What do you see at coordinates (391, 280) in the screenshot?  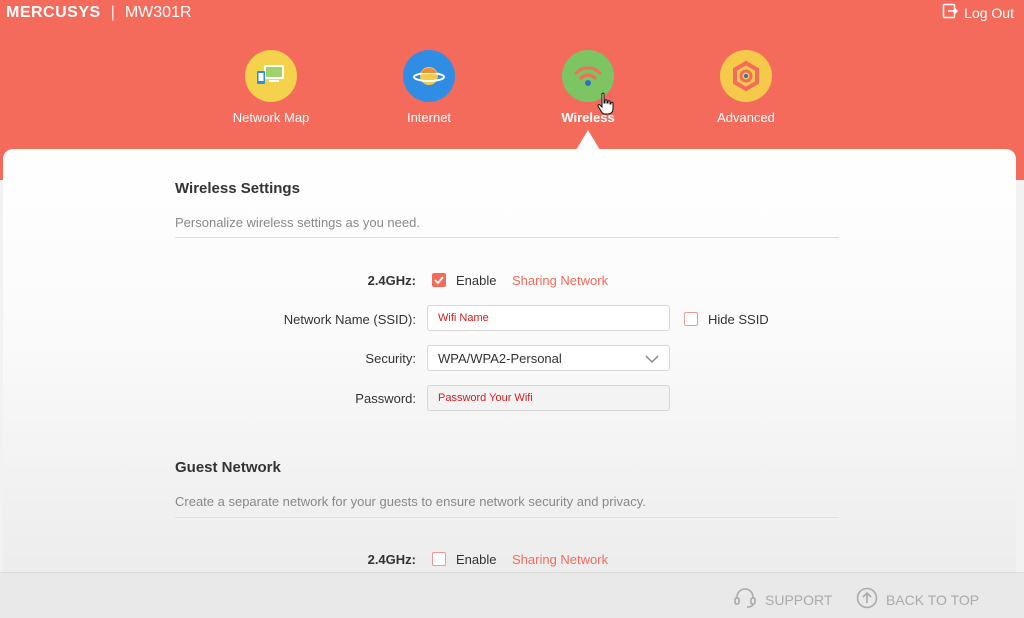 I see `band-label-24ghz: 2.4GHz:` at bounding box center [391, 280].